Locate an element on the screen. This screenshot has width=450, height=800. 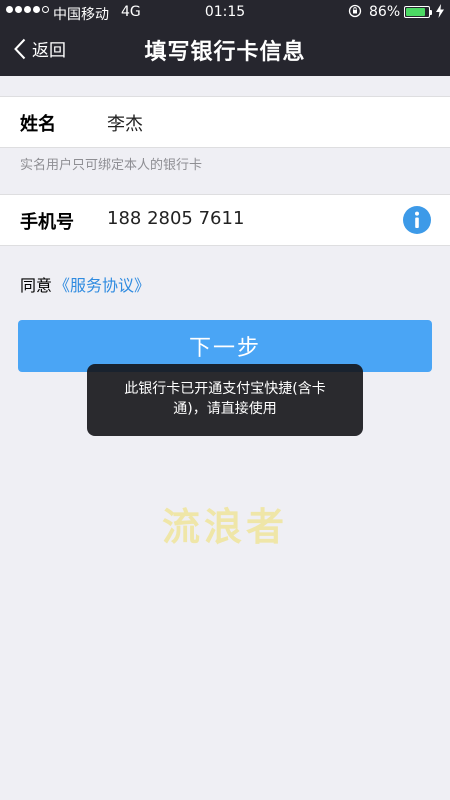
battery-icon is located at coordinates (417, 12).